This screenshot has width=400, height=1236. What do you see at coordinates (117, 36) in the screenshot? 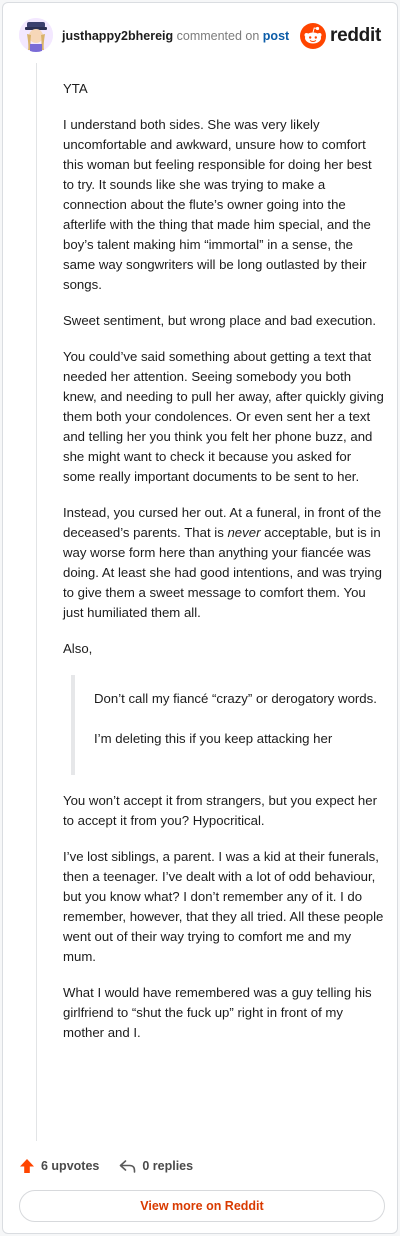
I see `username-link: justhappy2bhereig` at bounding box center [117, 36].